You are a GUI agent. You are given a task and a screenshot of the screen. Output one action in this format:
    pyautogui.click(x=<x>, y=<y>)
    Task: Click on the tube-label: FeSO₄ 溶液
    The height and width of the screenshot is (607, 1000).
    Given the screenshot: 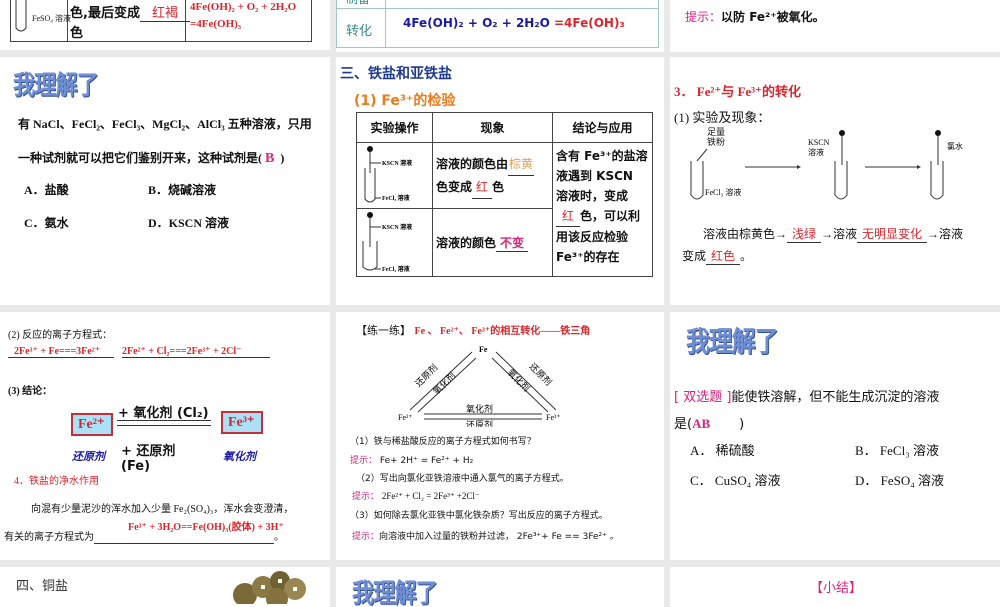 What is the action you would take?
    pyautogui.click(x=52, y=18)
    